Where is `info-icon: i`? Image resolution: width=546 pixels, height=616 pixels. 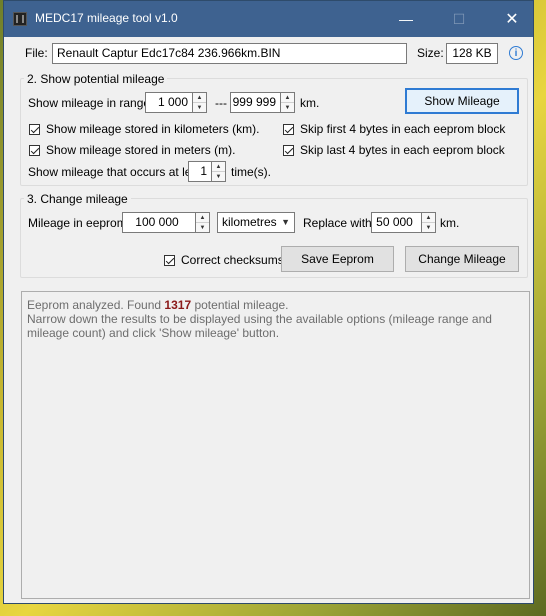 info-icon: i is located at coordinates (516, 53).